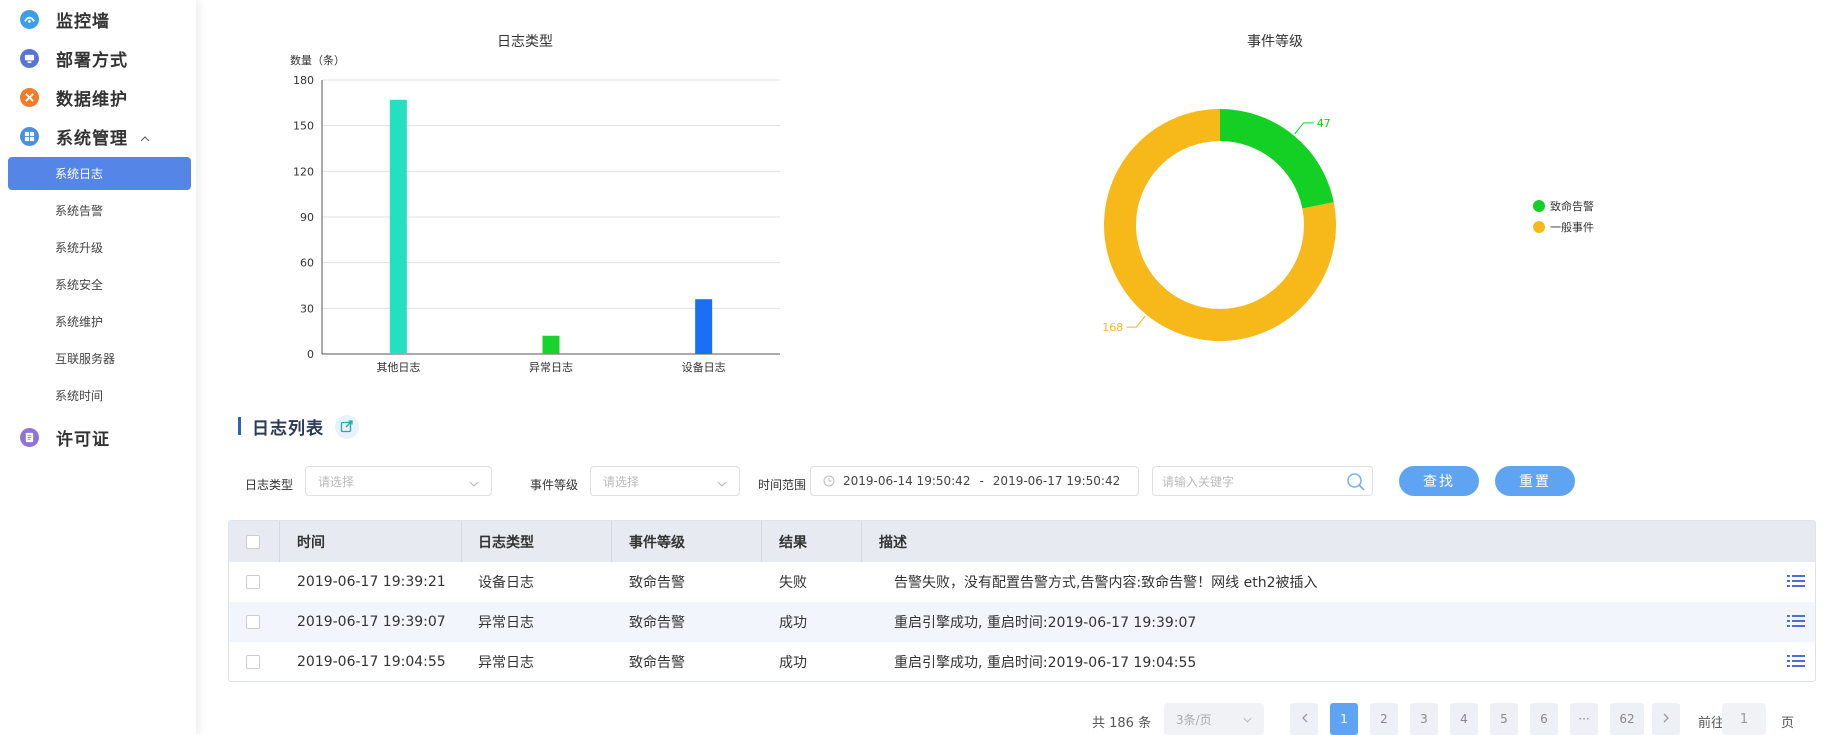 This screenshot has height=735, width=1837. What do you see at coordinates (79, 211) in the screenshot?
I see `sidebar-item-label: 系统告警` at bounding box center [79, 211].